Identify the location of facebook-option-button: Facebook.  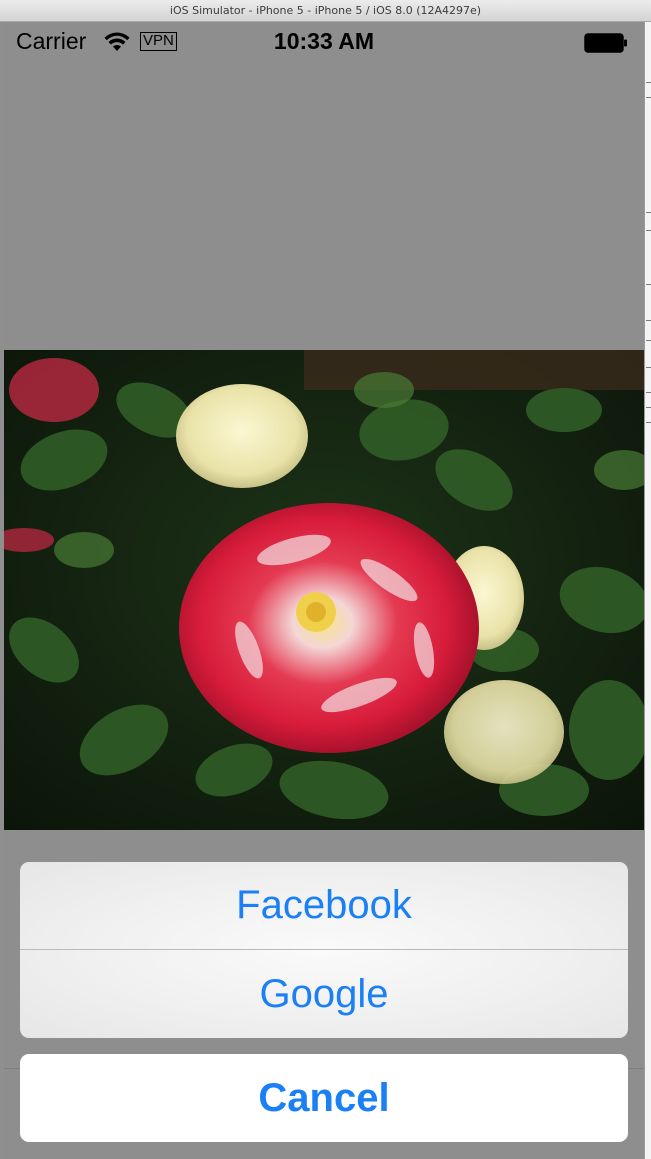
(324, 906).